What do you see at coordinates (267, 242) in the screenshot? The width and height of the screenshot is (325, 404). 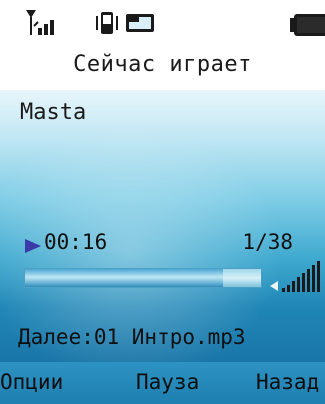 I see `track-position: 1/38` at bounding box center [267, 242].